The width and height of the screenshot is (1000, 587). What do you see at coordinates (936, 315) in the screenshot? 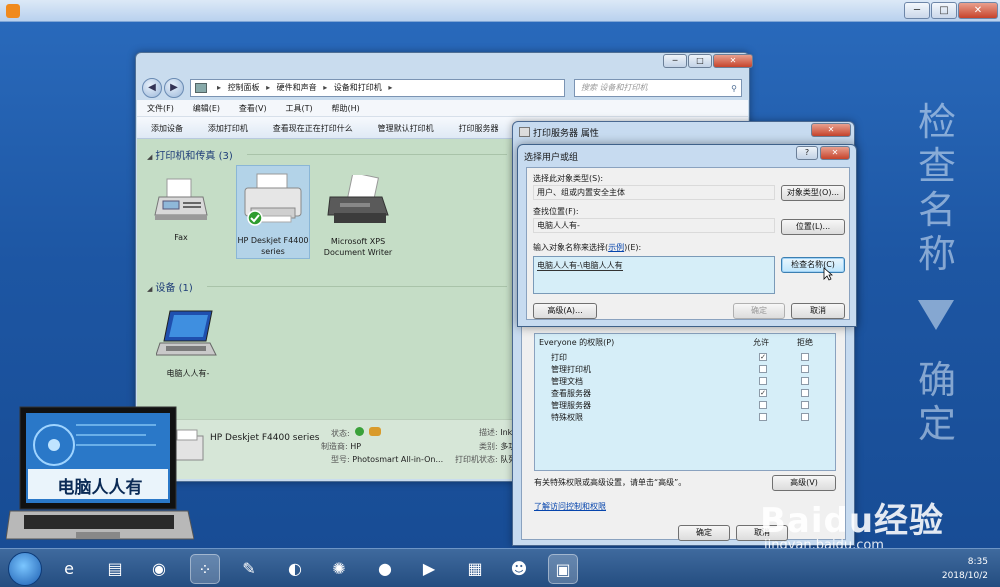
I see `arrow-down-icon` at bounding box center [936, 315].